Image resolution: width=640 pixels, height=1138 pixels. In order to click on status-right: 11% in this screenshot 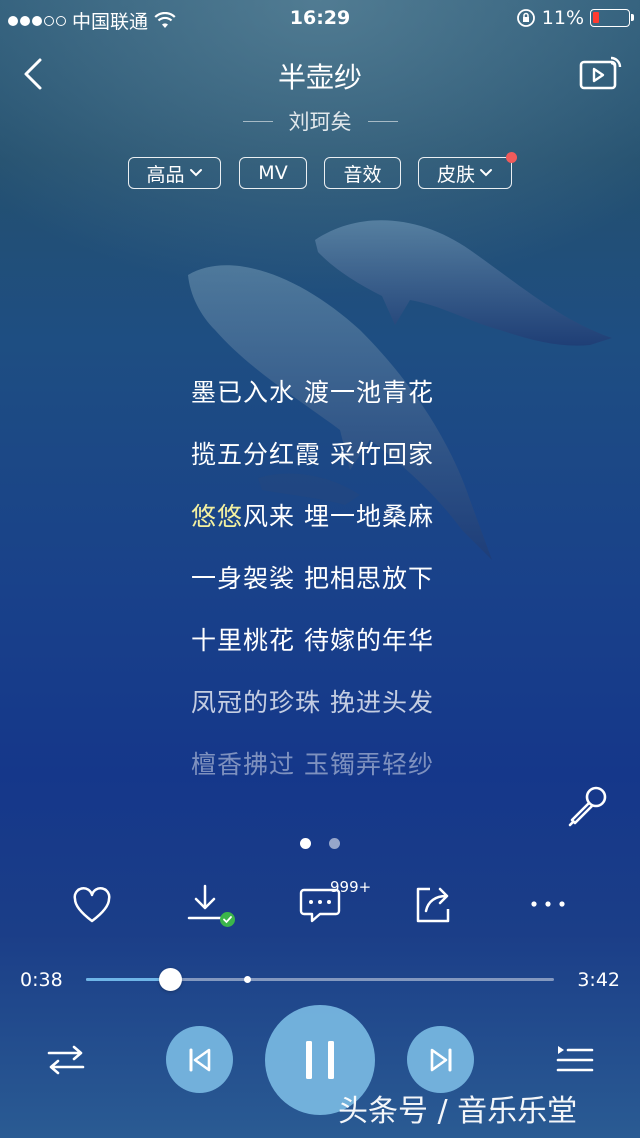, I will do `click(575, 18)`.